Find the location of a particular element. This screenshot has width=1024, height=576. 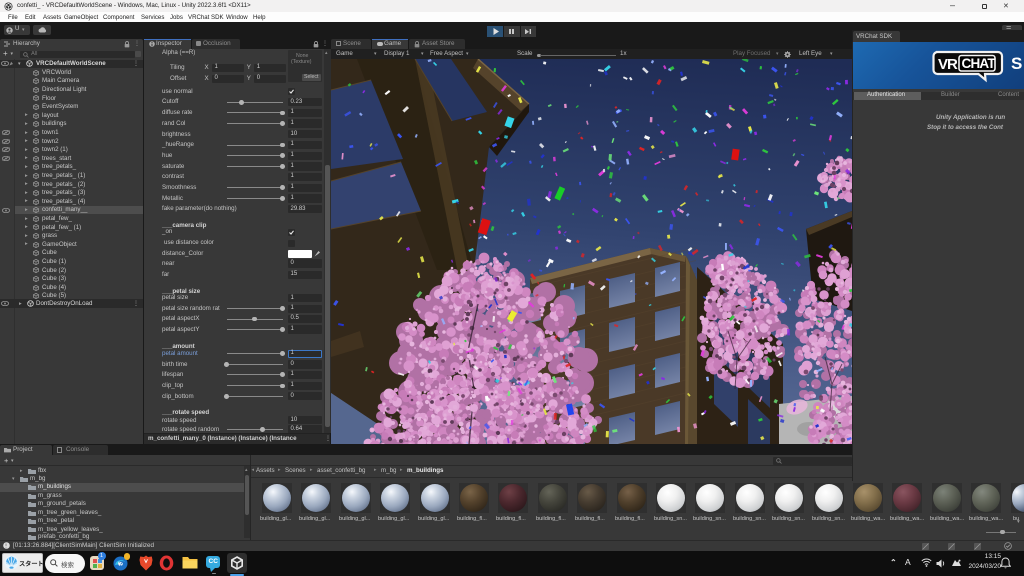

svg-text: CHAT is located at coordinates (979, 63).